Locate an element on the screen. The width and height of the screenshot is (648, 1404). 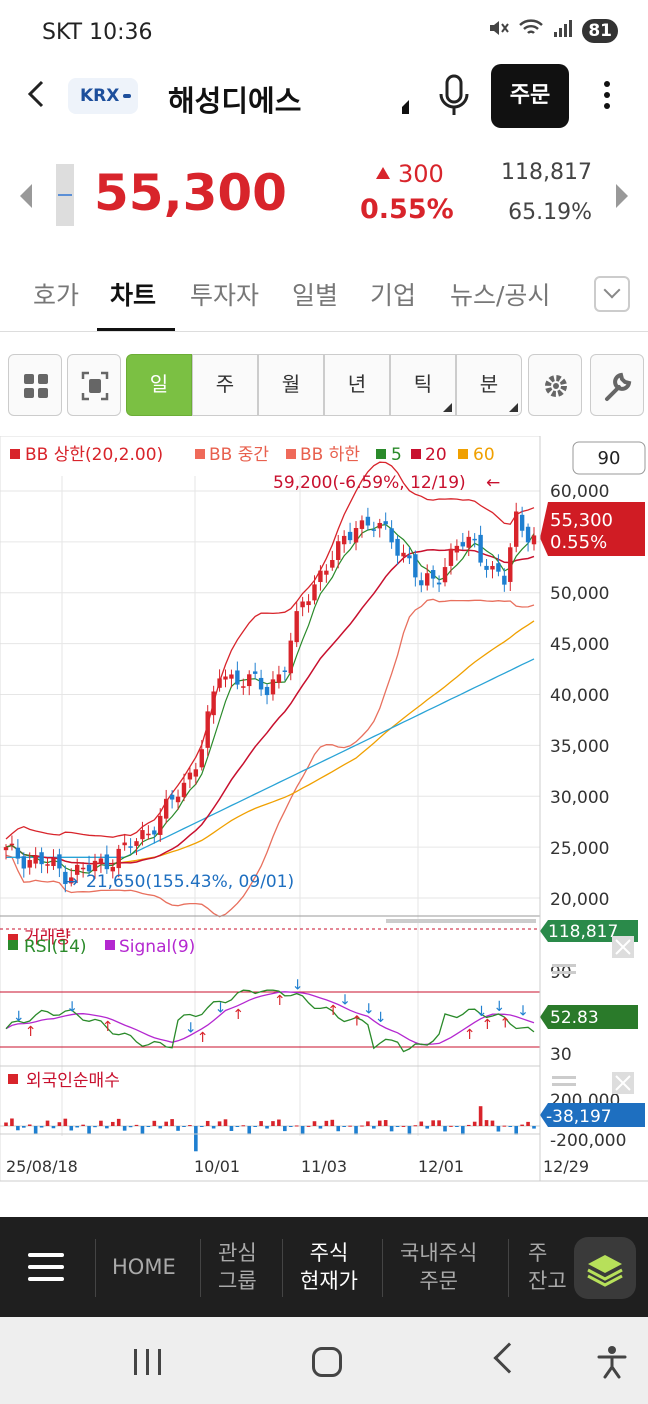
nav-balance: 주 잔고 is located at coordinates (551, 1267).